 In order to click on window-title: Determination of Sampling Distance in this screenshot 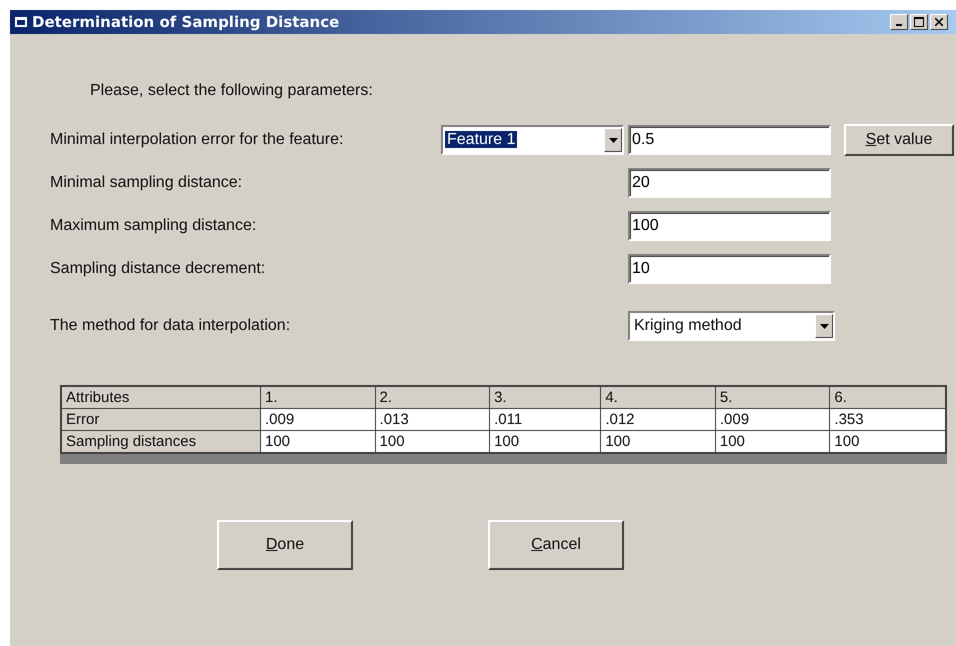, I will do `click(186, 22)`.